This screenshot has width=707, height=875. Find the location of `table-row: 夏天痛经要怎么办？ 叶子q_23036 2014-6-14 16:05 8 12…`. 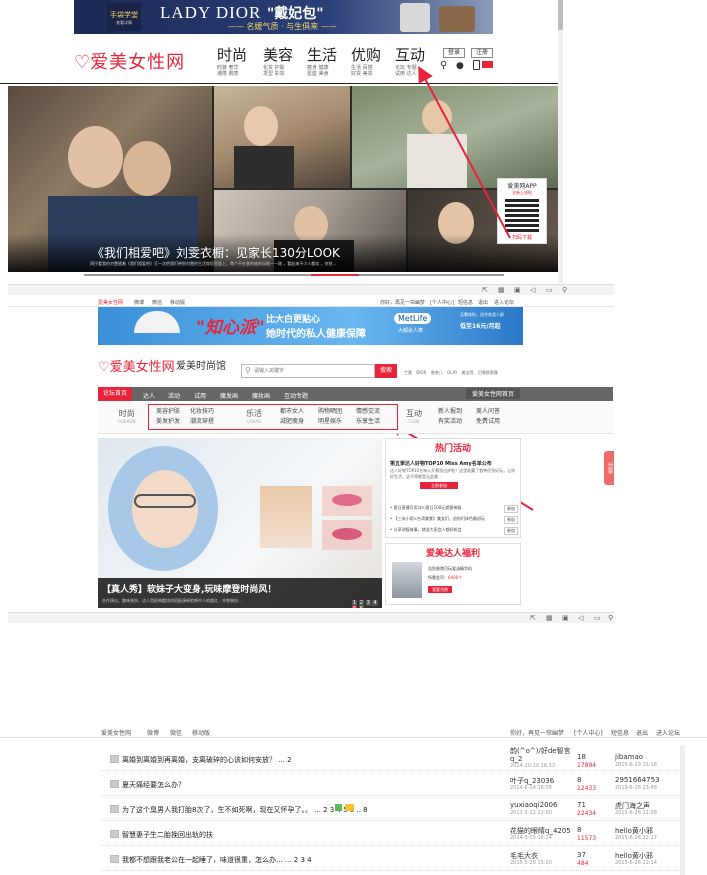

table-row: 夏天痛经要怎么办？ 叶子q_23036 2014-6-14 16:05 8 12… is located at coordinates (393, 783).